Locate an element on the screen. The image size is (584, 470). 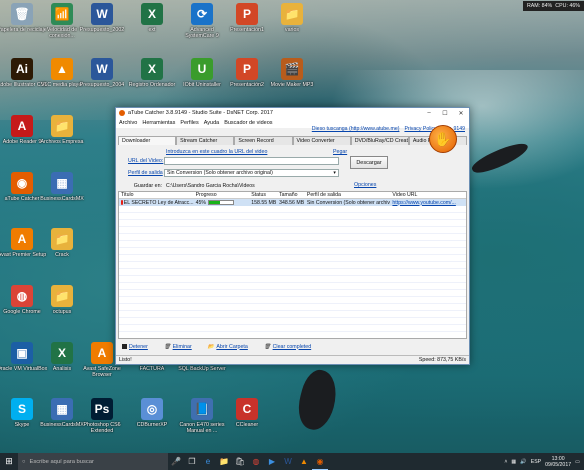
desktop-icon: C CCleaner is located at coordinates (247, 413).